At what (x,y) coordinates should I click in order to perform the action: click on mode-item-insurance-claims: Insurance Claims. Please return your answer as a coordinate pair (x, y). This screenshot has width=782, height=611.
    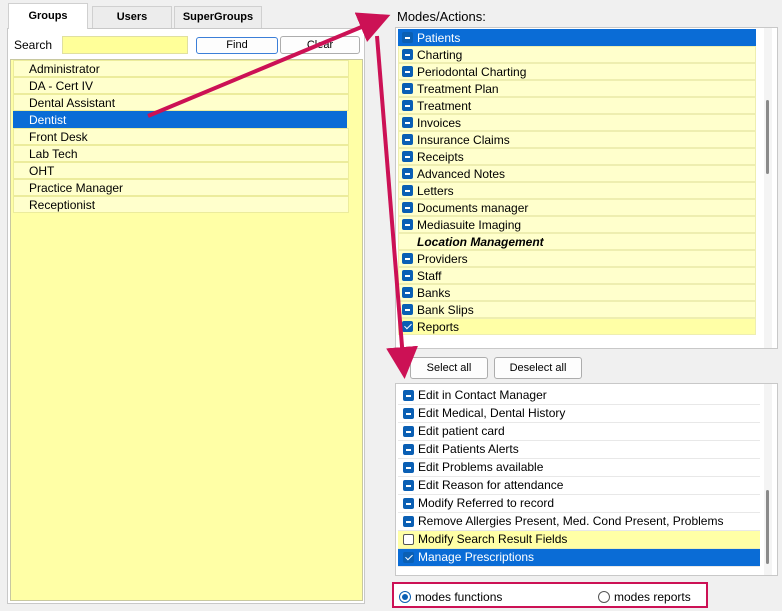
    Looking at the image, I should click on (577, 139).